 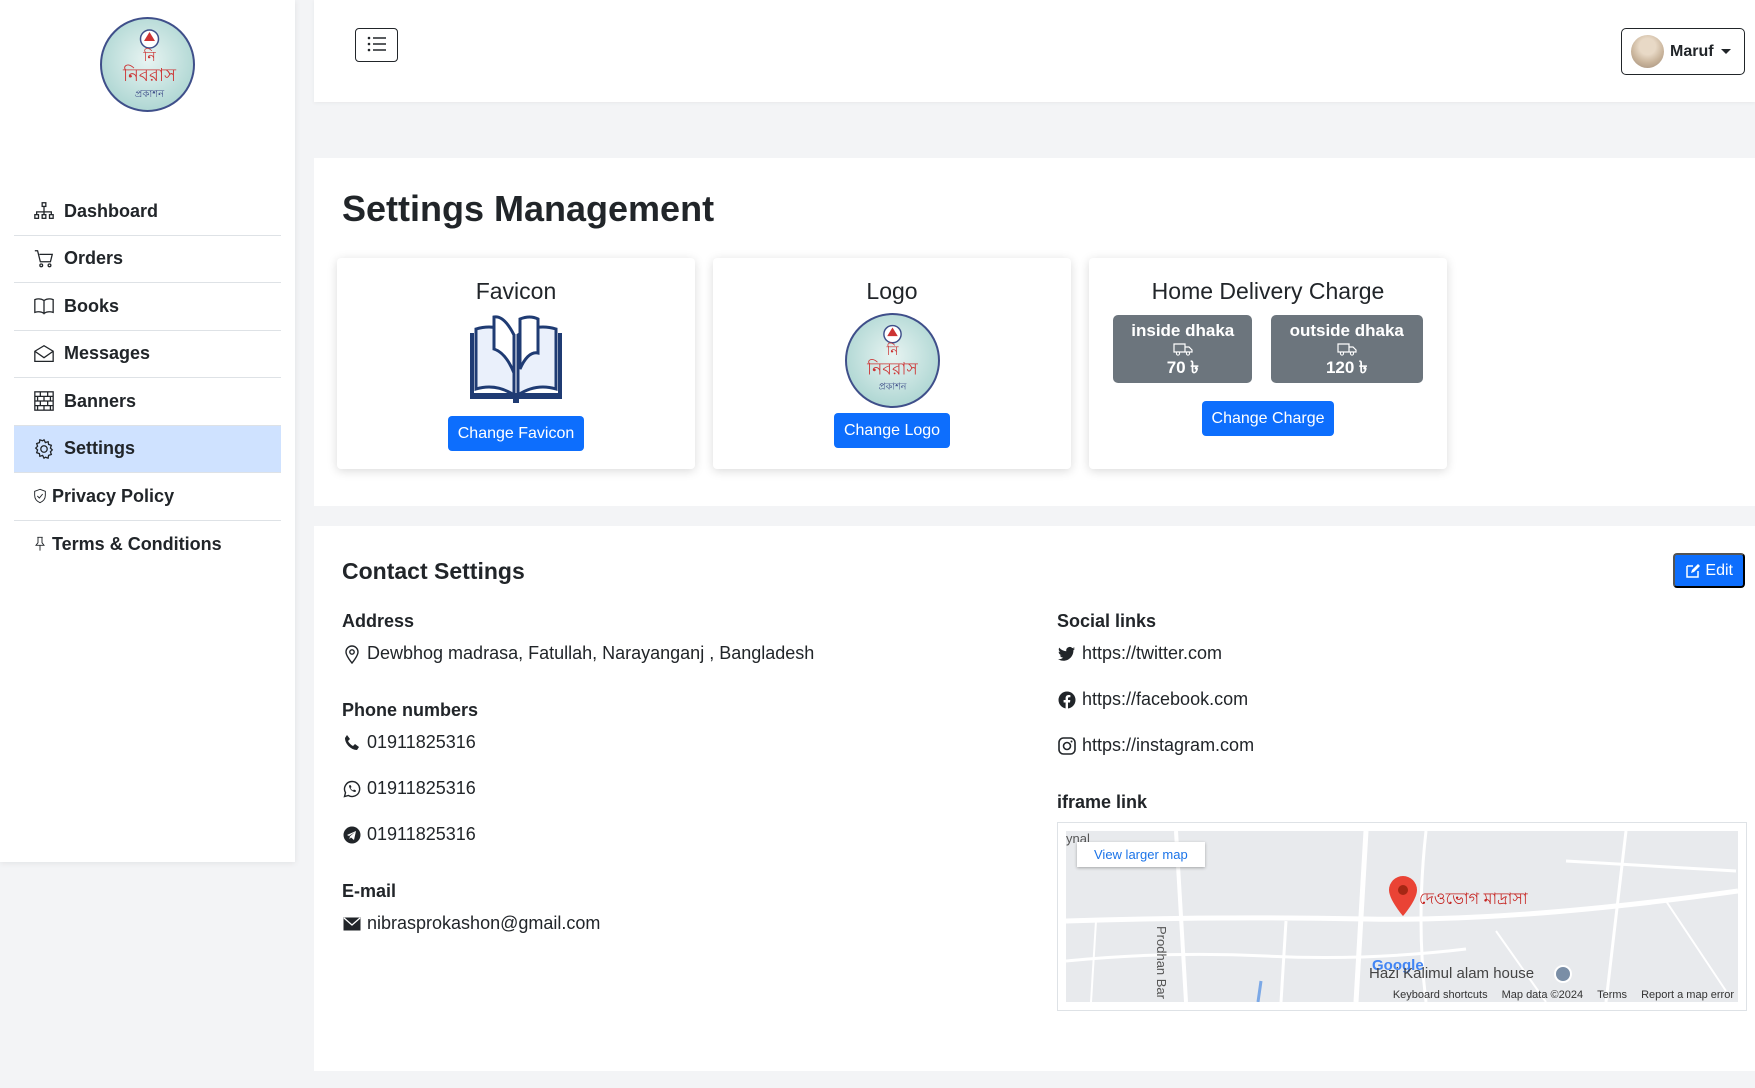 I want to click on keyboard-shortcuts-link: Keyboard shortcuts, so click(x=1440, y=995).